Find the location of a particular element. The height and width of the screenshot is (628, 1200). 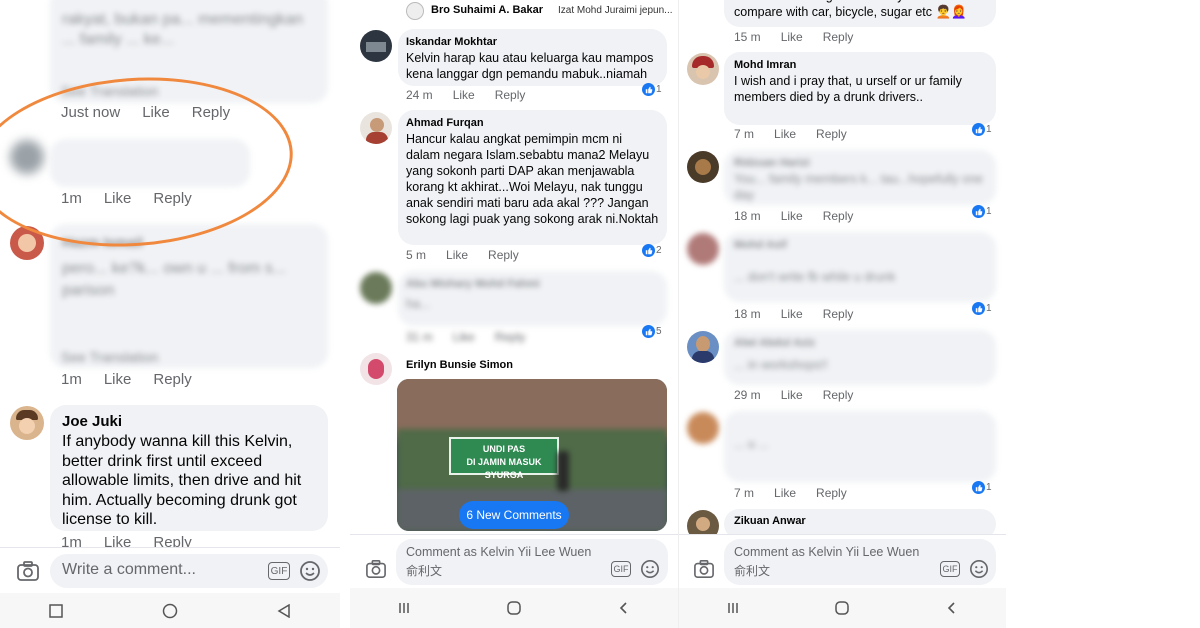

new-comments-button: 6 New Comments is located at coordinates (514, 515).